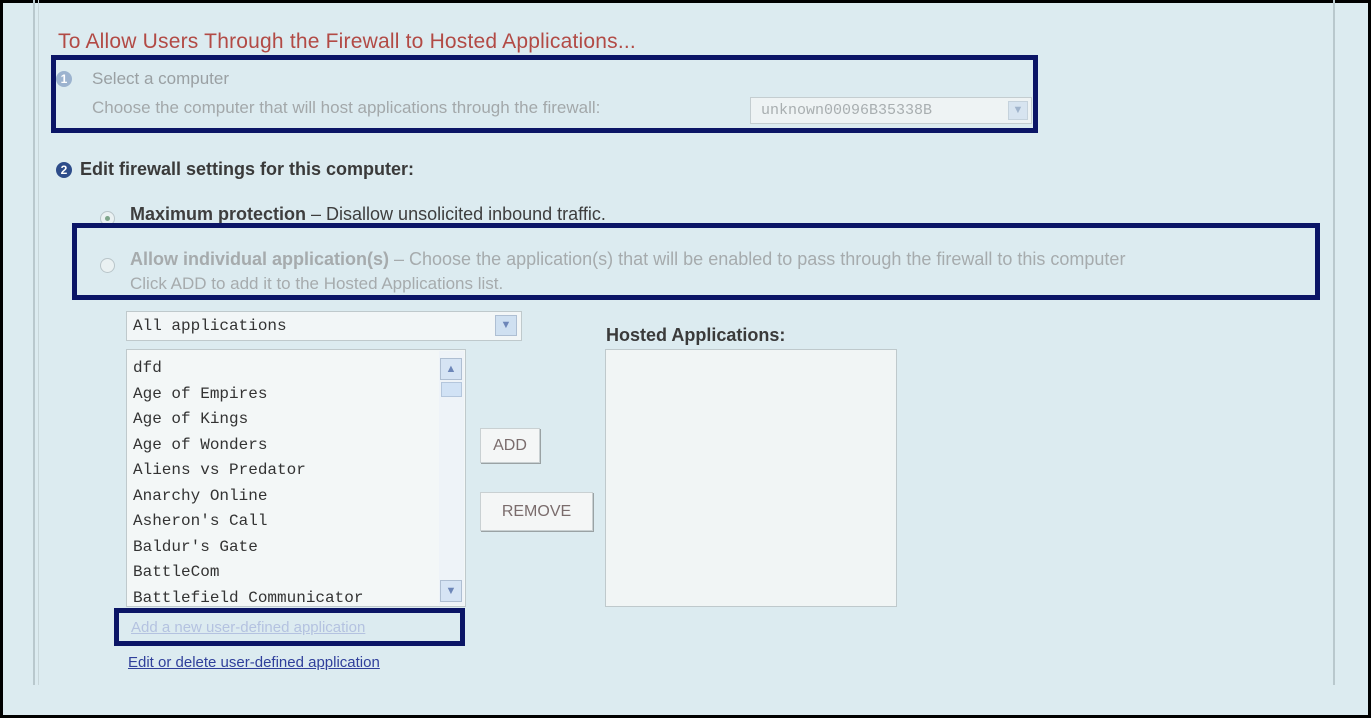 The width and height of the screenshot is (1371, 718). What do you see at coordinates (38, 342) in the screenshot?
I see `content-border-left-inner` at bounding box center [38, 342].